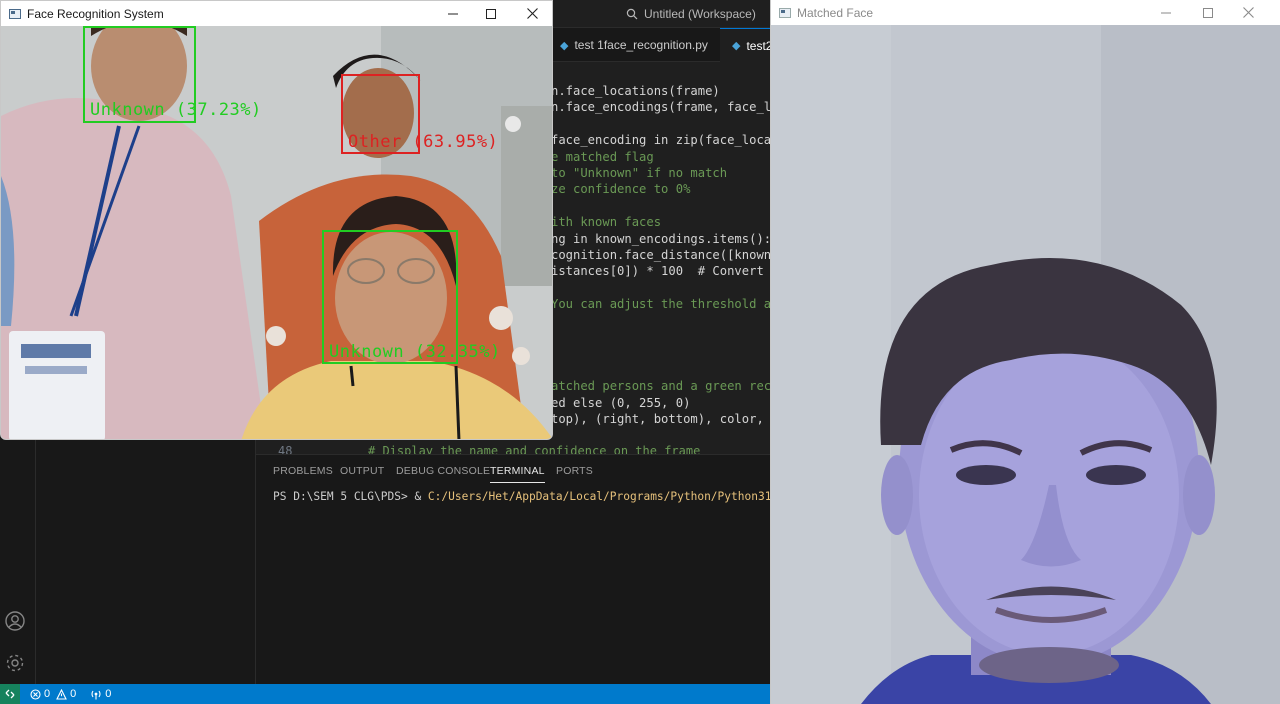 The height and width of the screenshot is (704, 1280). What do you see at coordinates (672, 255) in the screenshot?
I see `code-line: cognition.face_distance([known_en` at bounding box center [672, 255].